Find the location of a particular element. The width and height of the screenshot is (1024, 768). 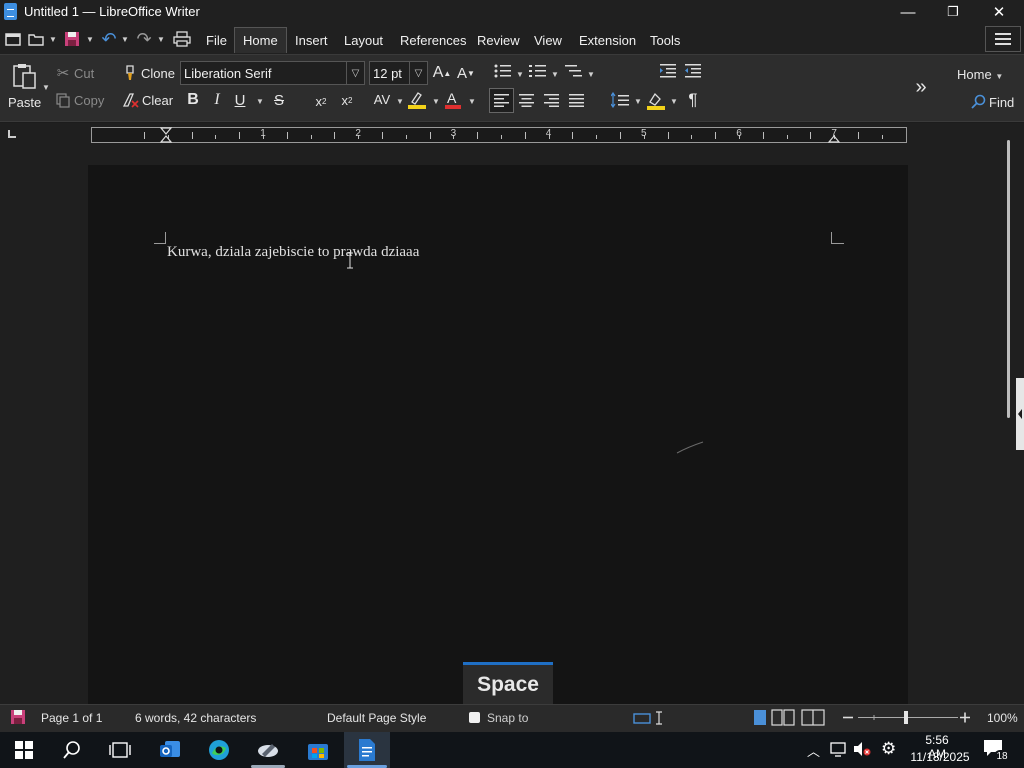

home-context-dropdown: Home ▼ is located at coordinates (980, 74).